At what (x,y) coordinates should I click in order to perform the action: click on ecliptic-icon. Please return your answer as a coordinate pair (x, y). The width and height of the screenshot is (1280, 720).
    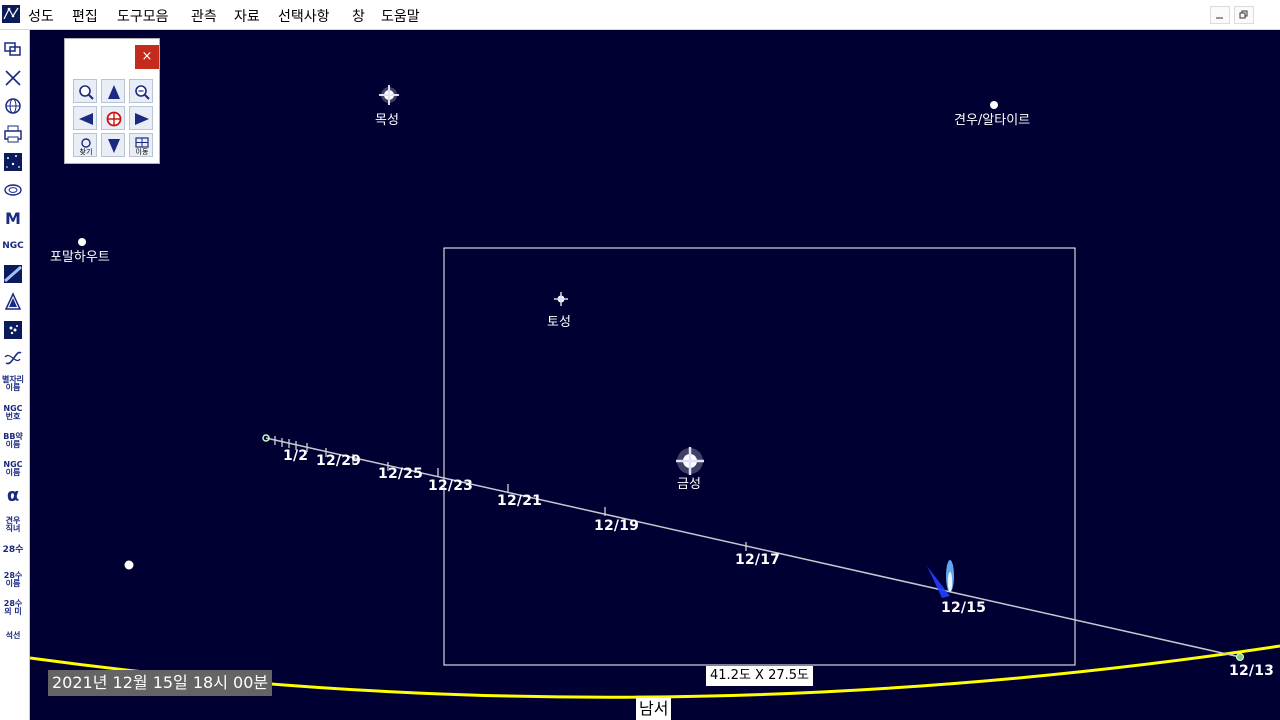
    Looking at the image, I should click on (13, 358).